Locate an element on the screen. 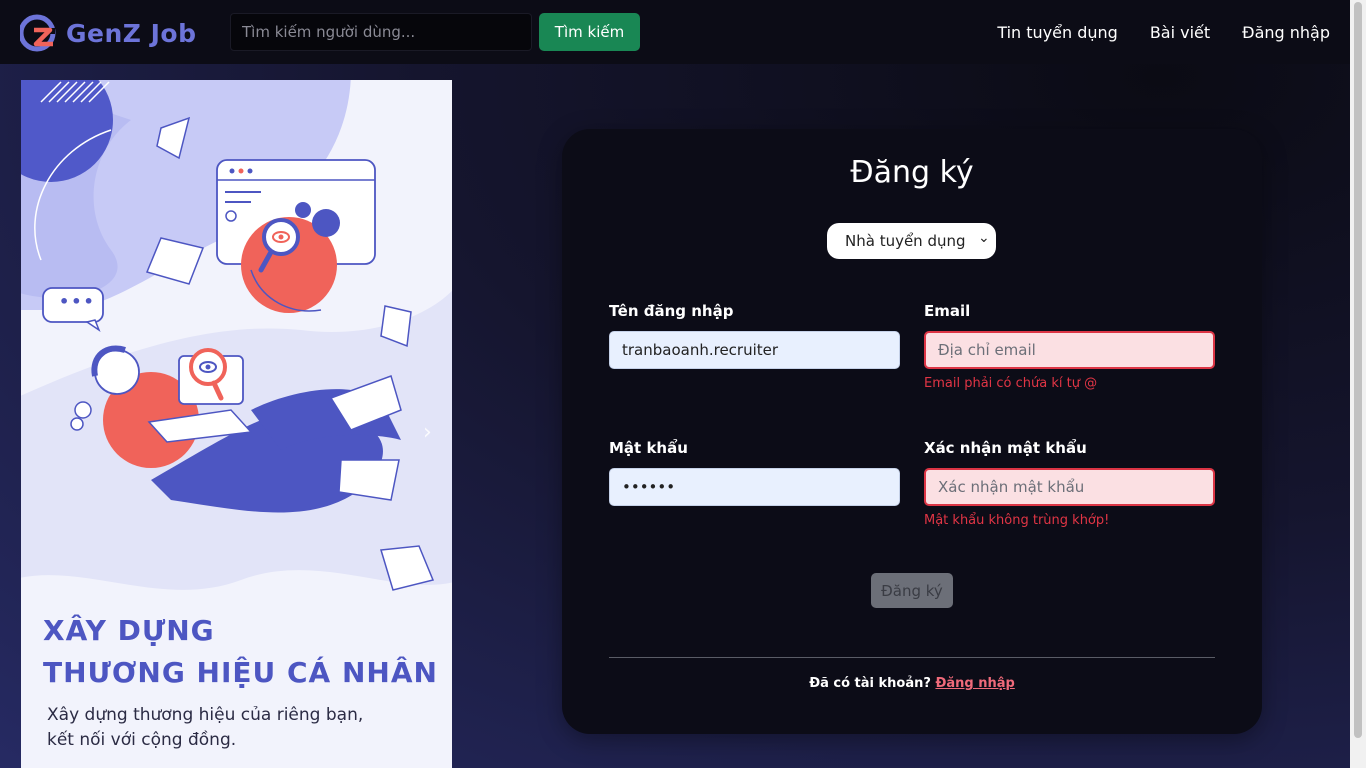  login-link: Đăng nhập is located at coordinates (974, 683).